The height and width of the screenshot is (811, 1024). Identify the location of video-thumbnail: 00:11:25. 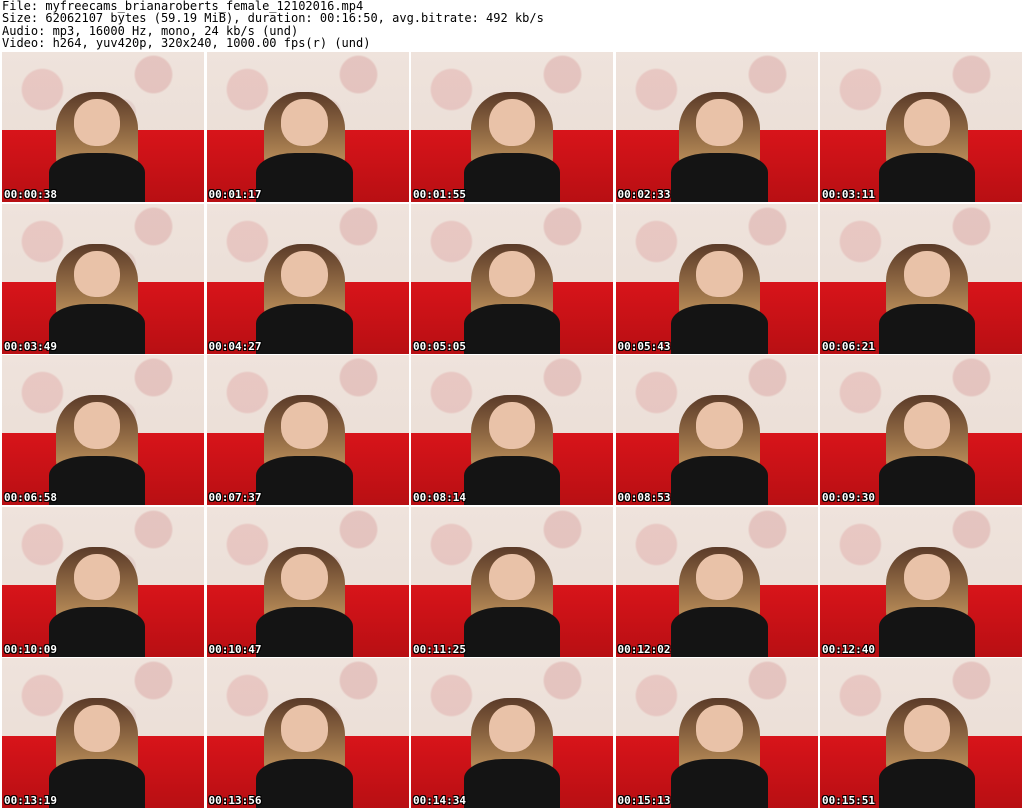
(512, 581).